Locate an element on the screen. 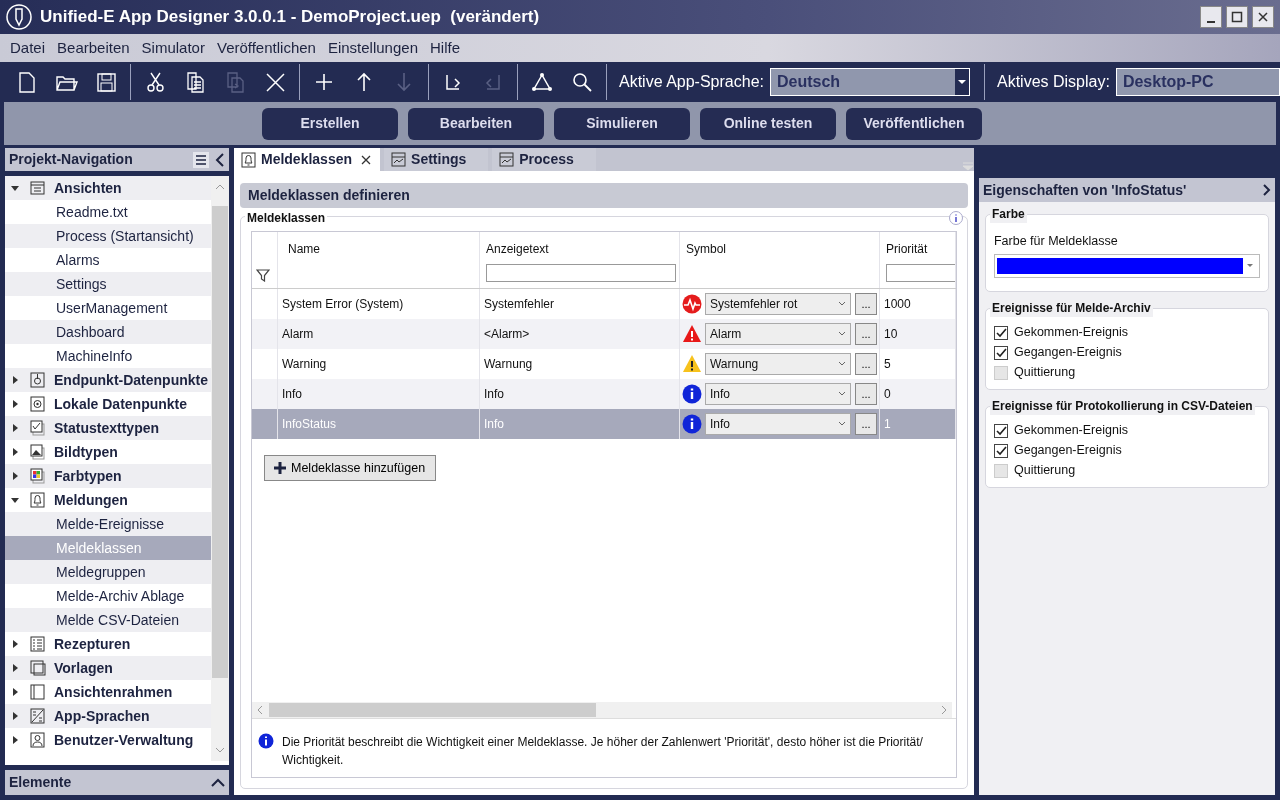 This screenshot has width=1280, height=800. tree-group-item: Endpunkt-Datenpunkte is located at coordinates (108, 380).